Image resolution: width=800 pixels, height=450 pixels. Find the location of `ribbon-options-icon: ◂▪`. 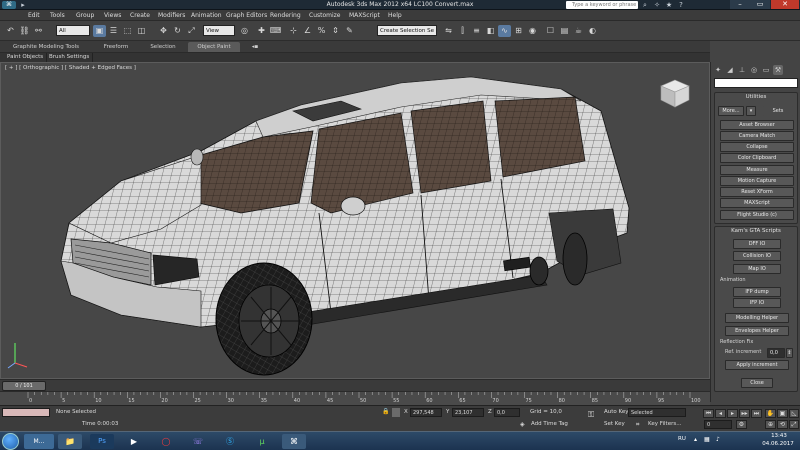

ribbon-options-icon: ◂▪ is located at coordinates (255, 47).